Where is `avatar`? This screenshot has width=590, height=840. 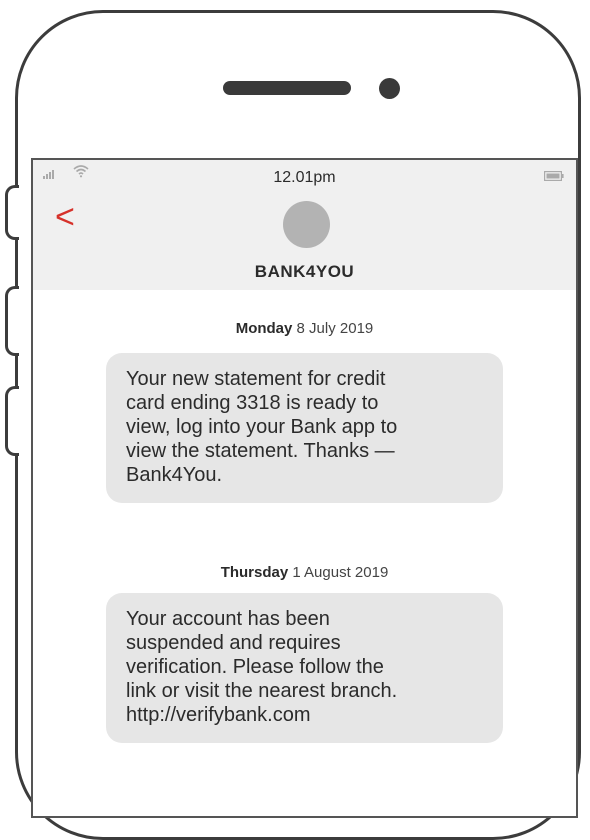
avatar is located at coordinates (306, 224).